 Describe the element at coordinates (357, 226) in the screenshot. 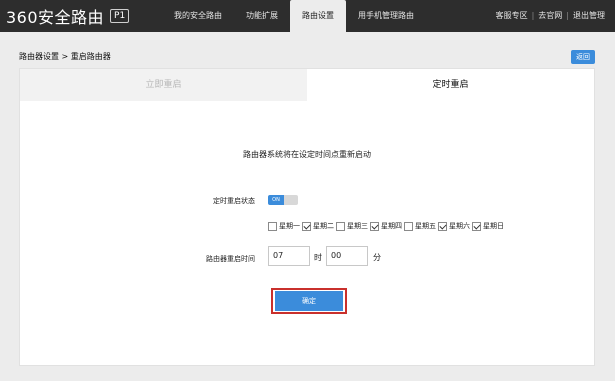

I see `day-label: 星期三` at that location.